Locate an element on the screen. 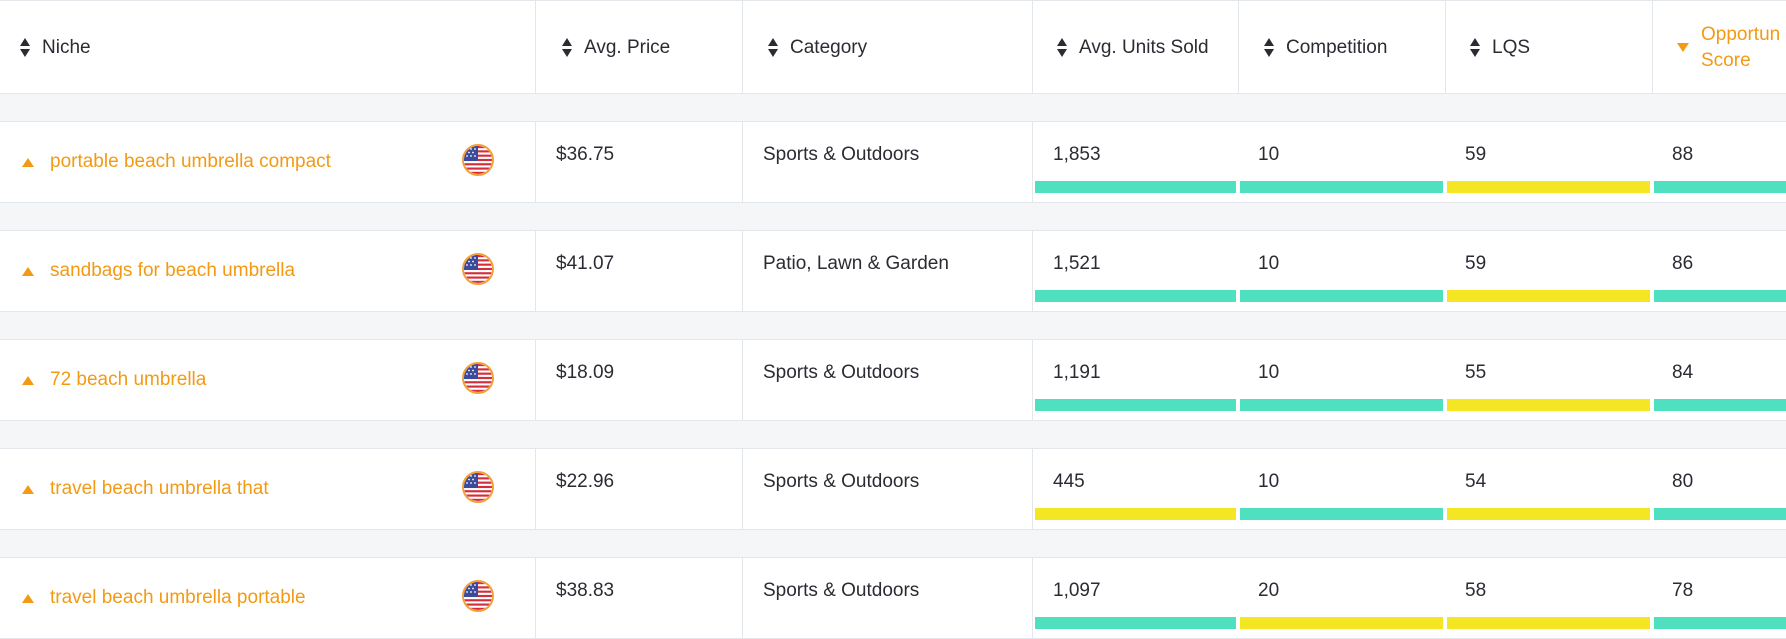  opportunity-score-cell: 84 is located at coordinates (1719, 380).